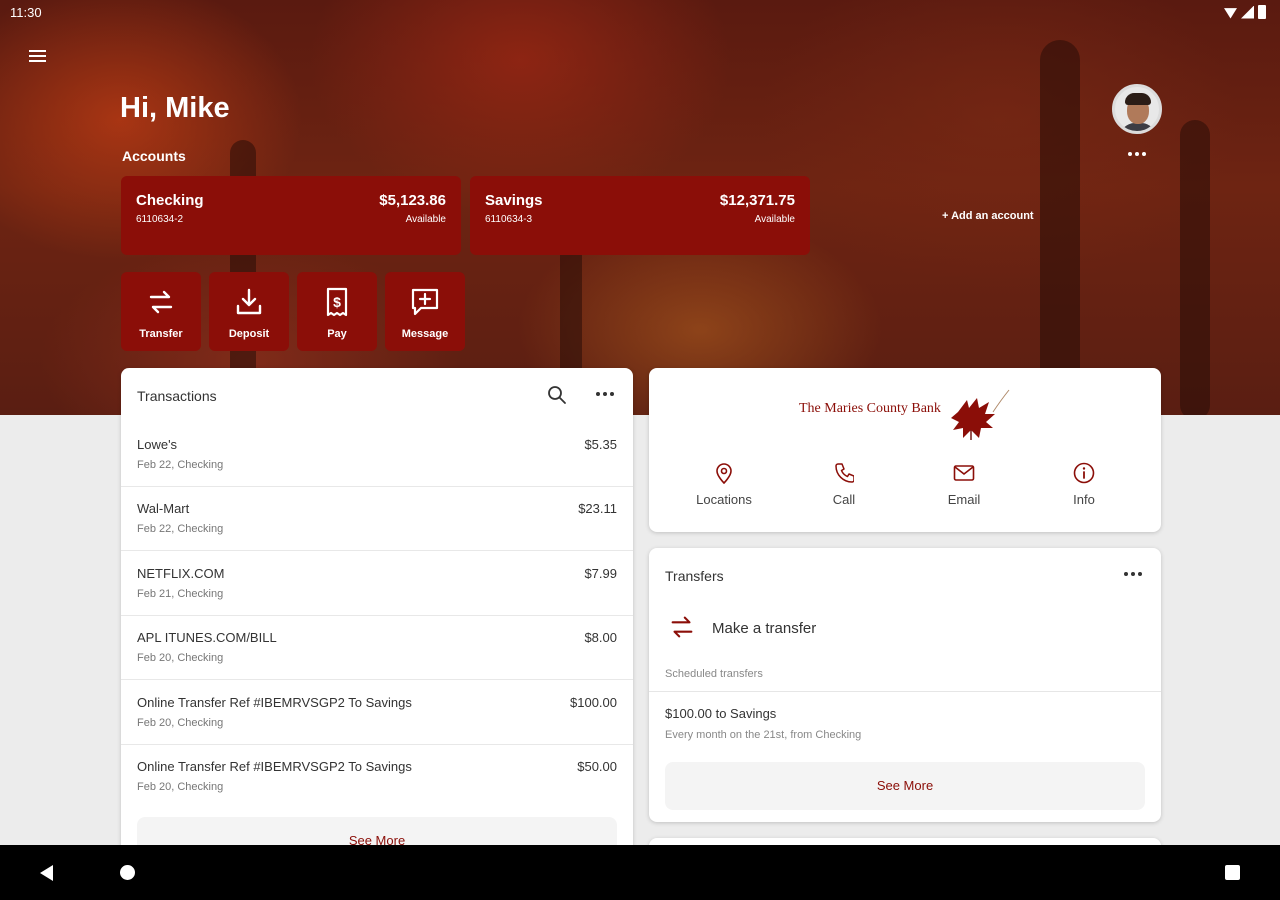  Describe the element at coordinates (988, 216) in the screenshot. I see `add-account-link: + Add an account` at that location.